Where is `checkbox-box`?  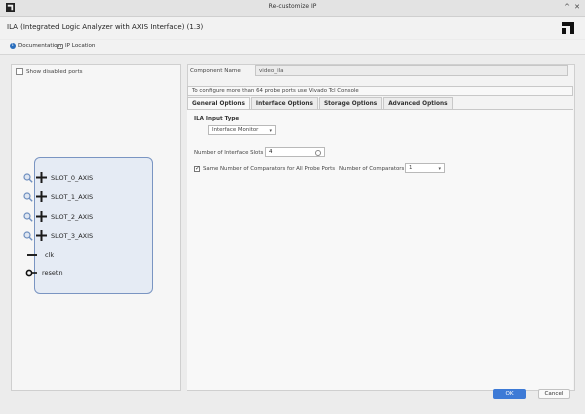 checkbox-box is located at coordinates (19, 71).